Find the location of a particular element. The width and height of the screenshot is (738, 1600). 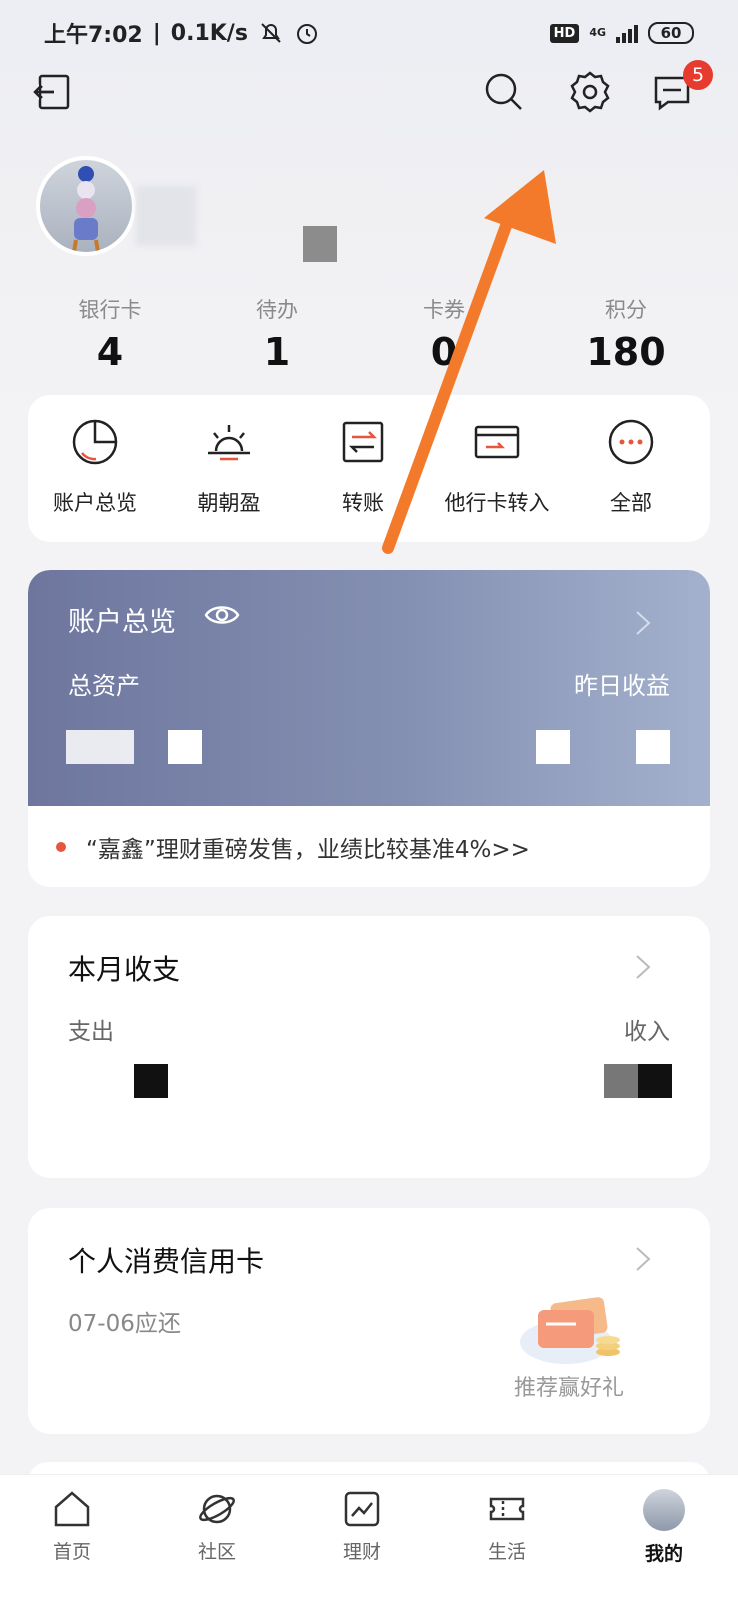

income-label: 收入 is located at coordinates (647, 1032).